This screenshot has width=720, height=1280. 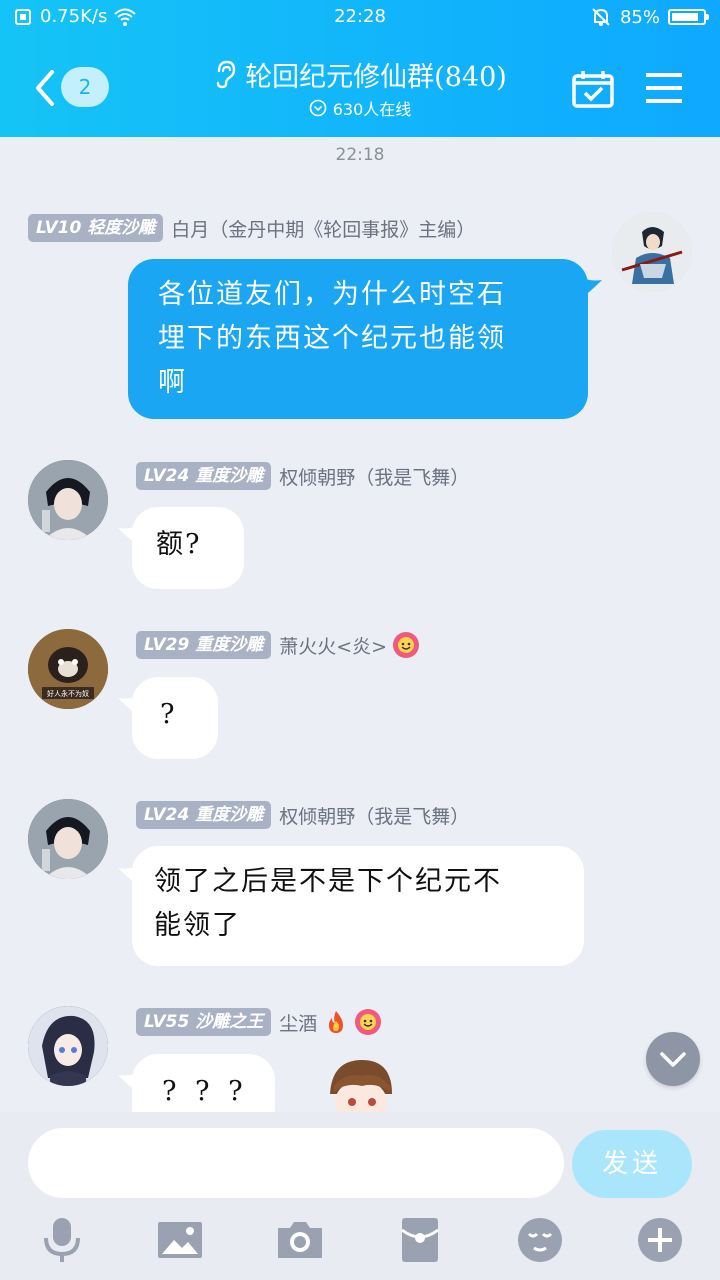 I want to click on group-title: 轮回纪元修仙群(840), so click(x=360, y=74).